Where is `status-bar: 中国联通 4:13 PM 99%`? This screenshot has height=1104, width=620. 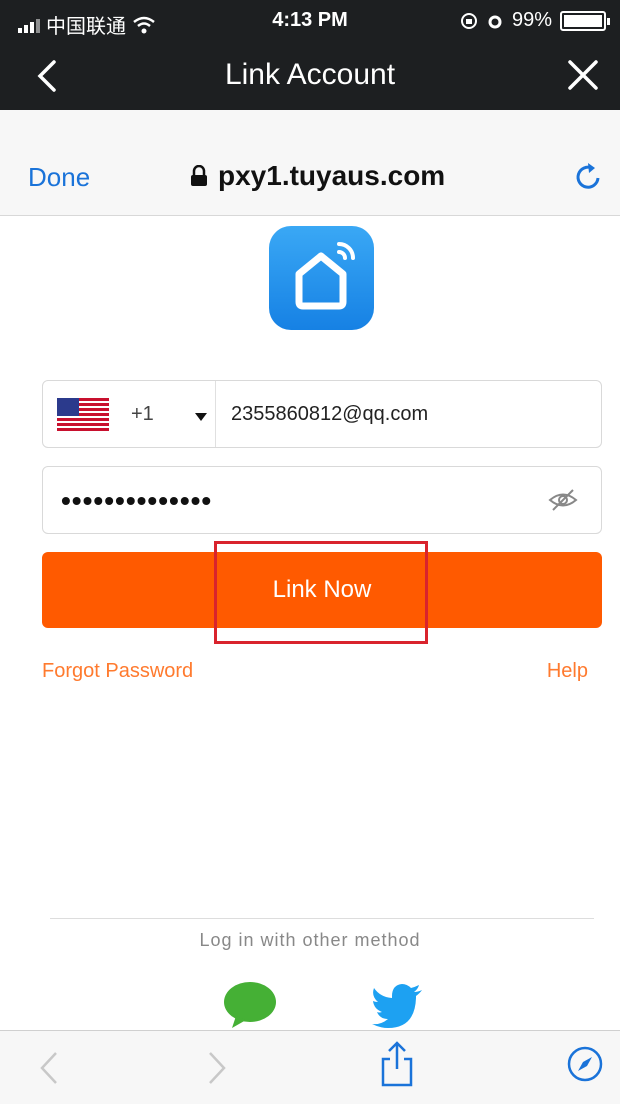
status-bar: 中国联通 4:13 PM 99% is located at coordinates (310, 21).